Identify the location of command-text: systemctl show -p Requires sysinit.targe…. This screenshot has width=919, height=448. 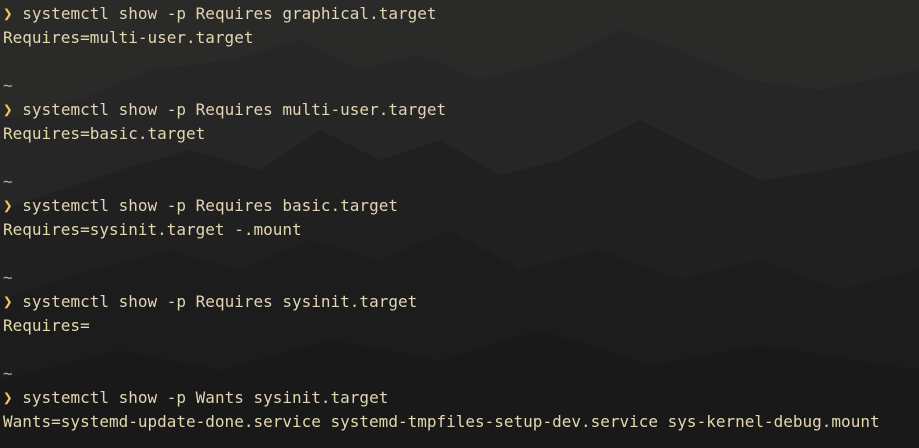
(220, 301).